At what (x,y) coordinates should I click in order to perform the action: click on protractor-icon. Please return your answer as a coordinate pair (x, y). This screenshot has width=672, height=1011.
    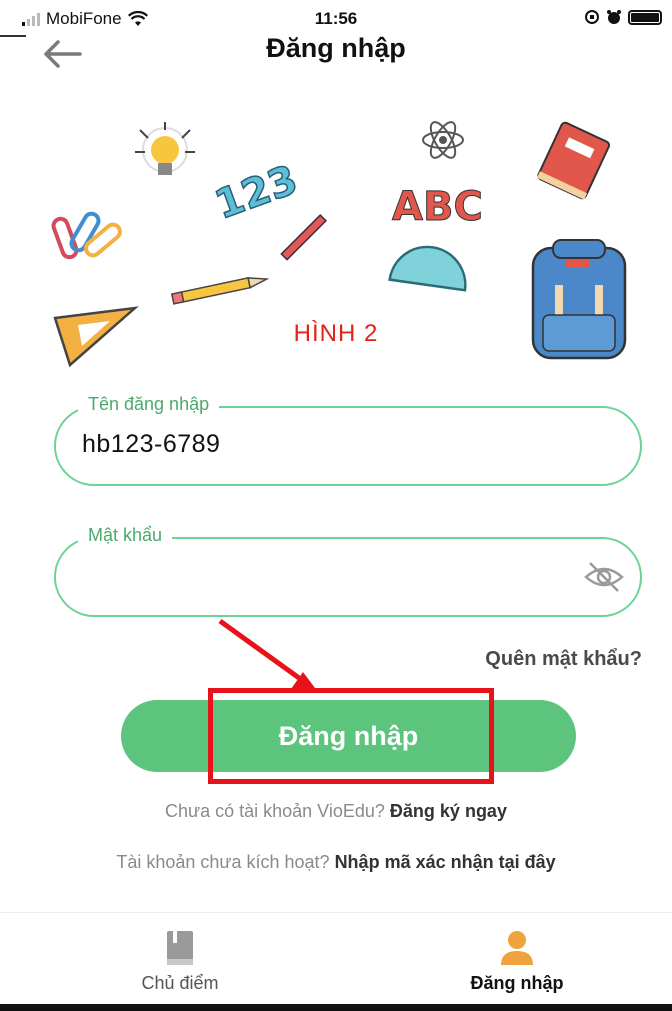
    Looking at the image, I should click on (427, 268).